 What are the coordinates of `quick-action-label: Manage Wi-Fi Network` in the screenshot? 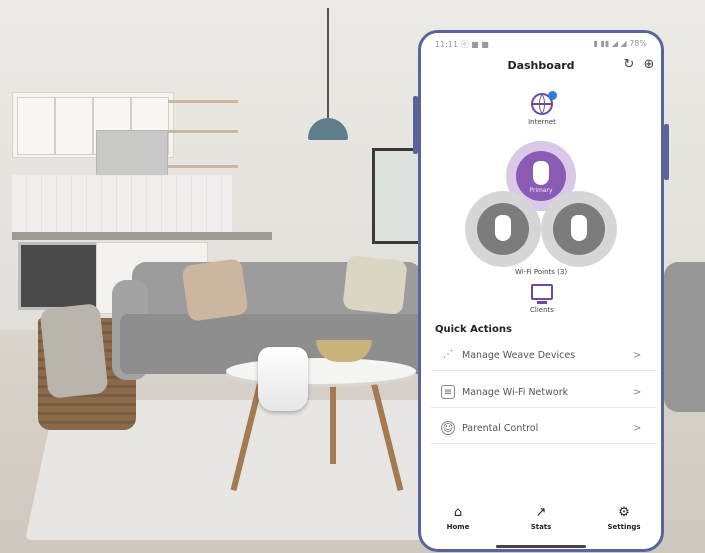 It's located at (515, 392).